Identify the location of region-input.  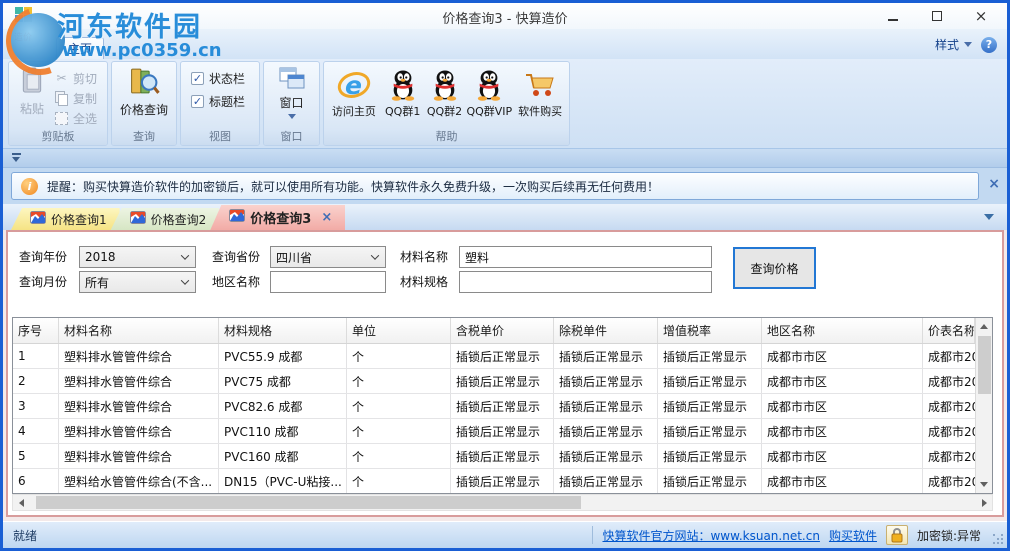
(328, 282).